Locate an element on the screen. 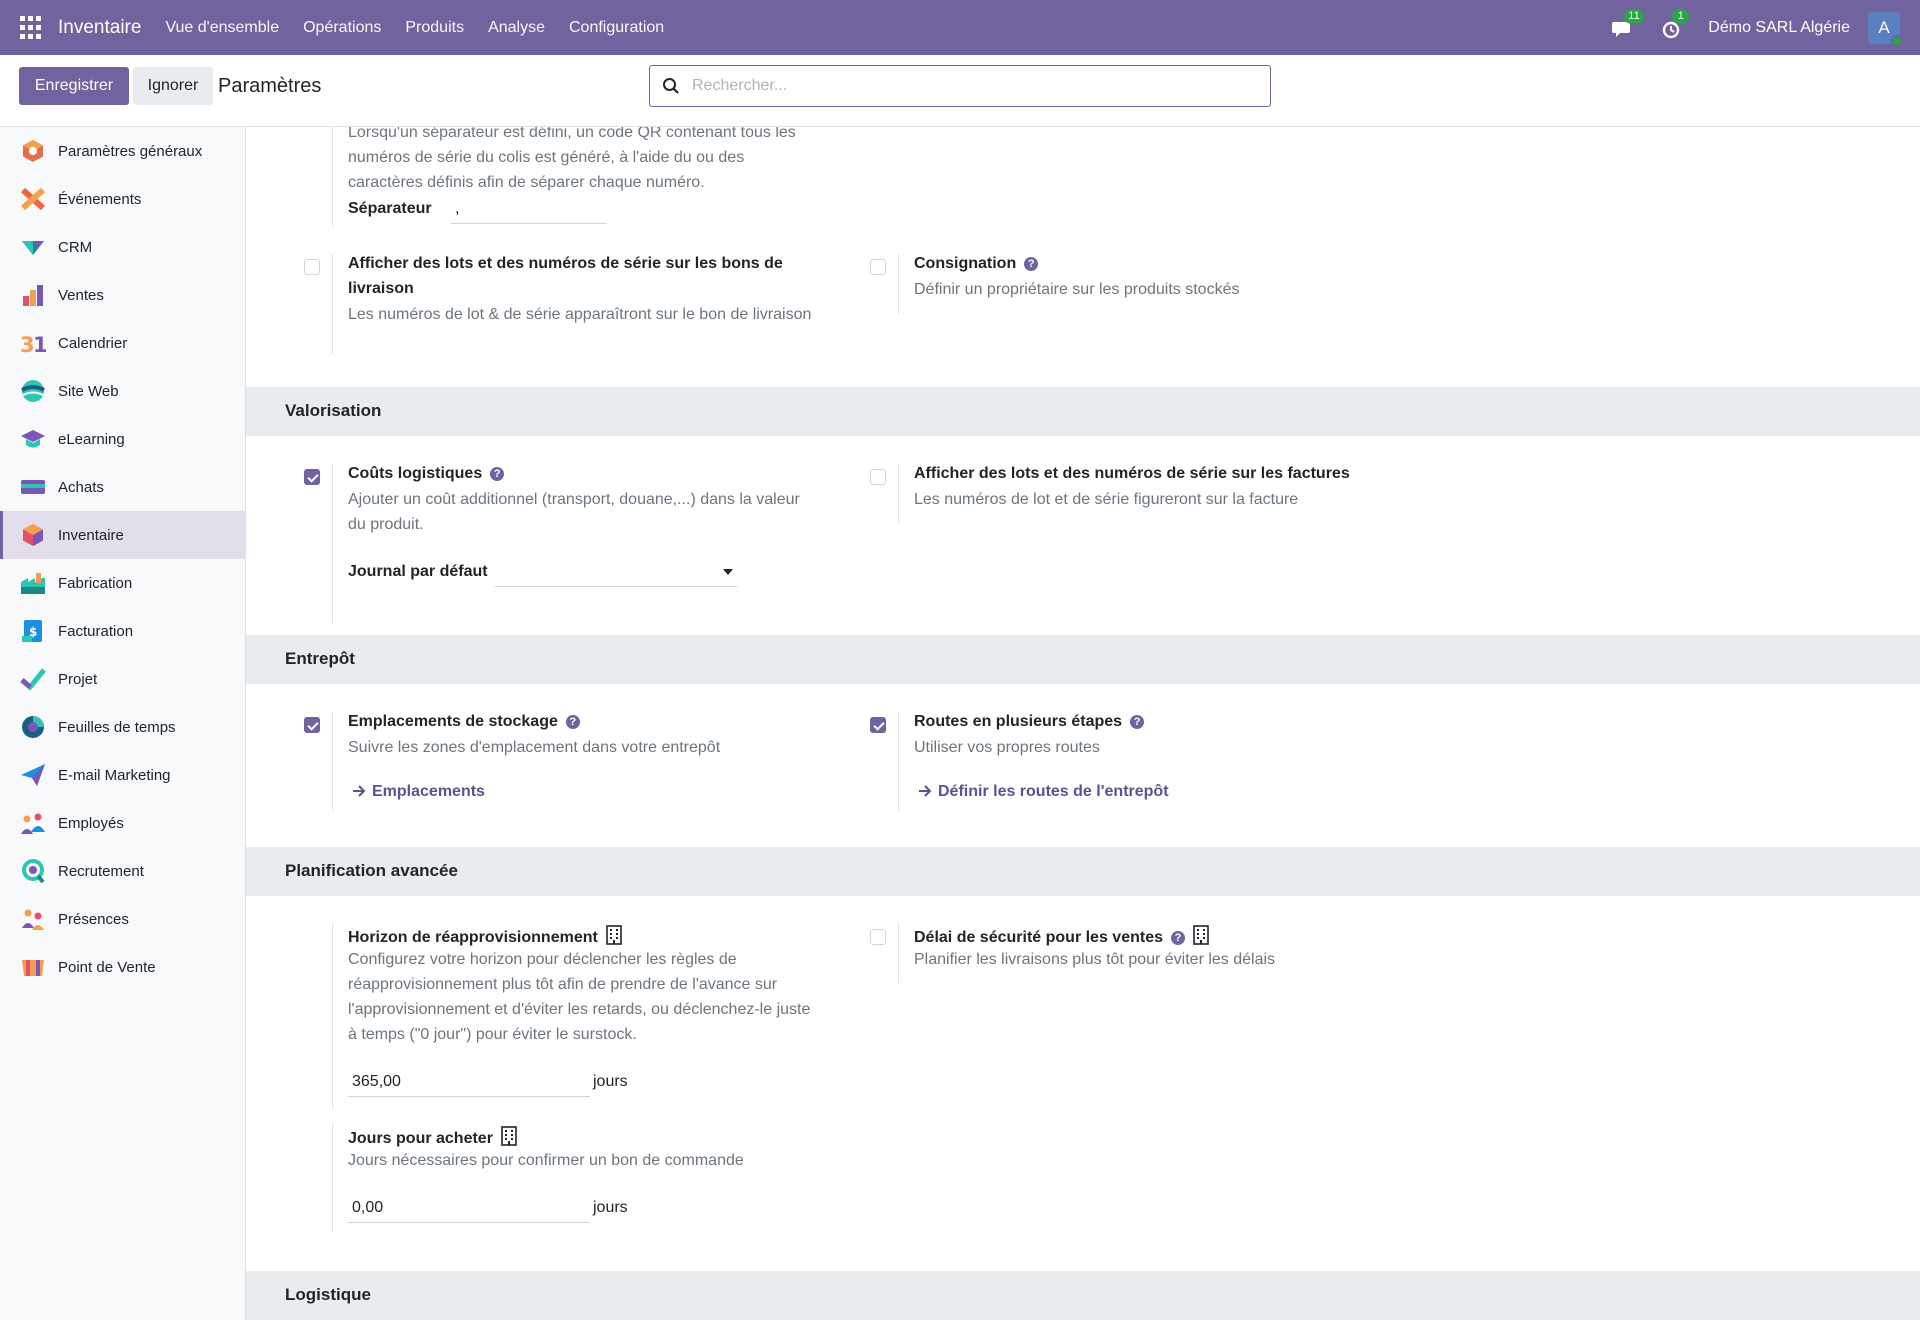 This screenshot has height=1320, width=1920. sidebar-item-label: Ventes is located at coordinates (81, 295).